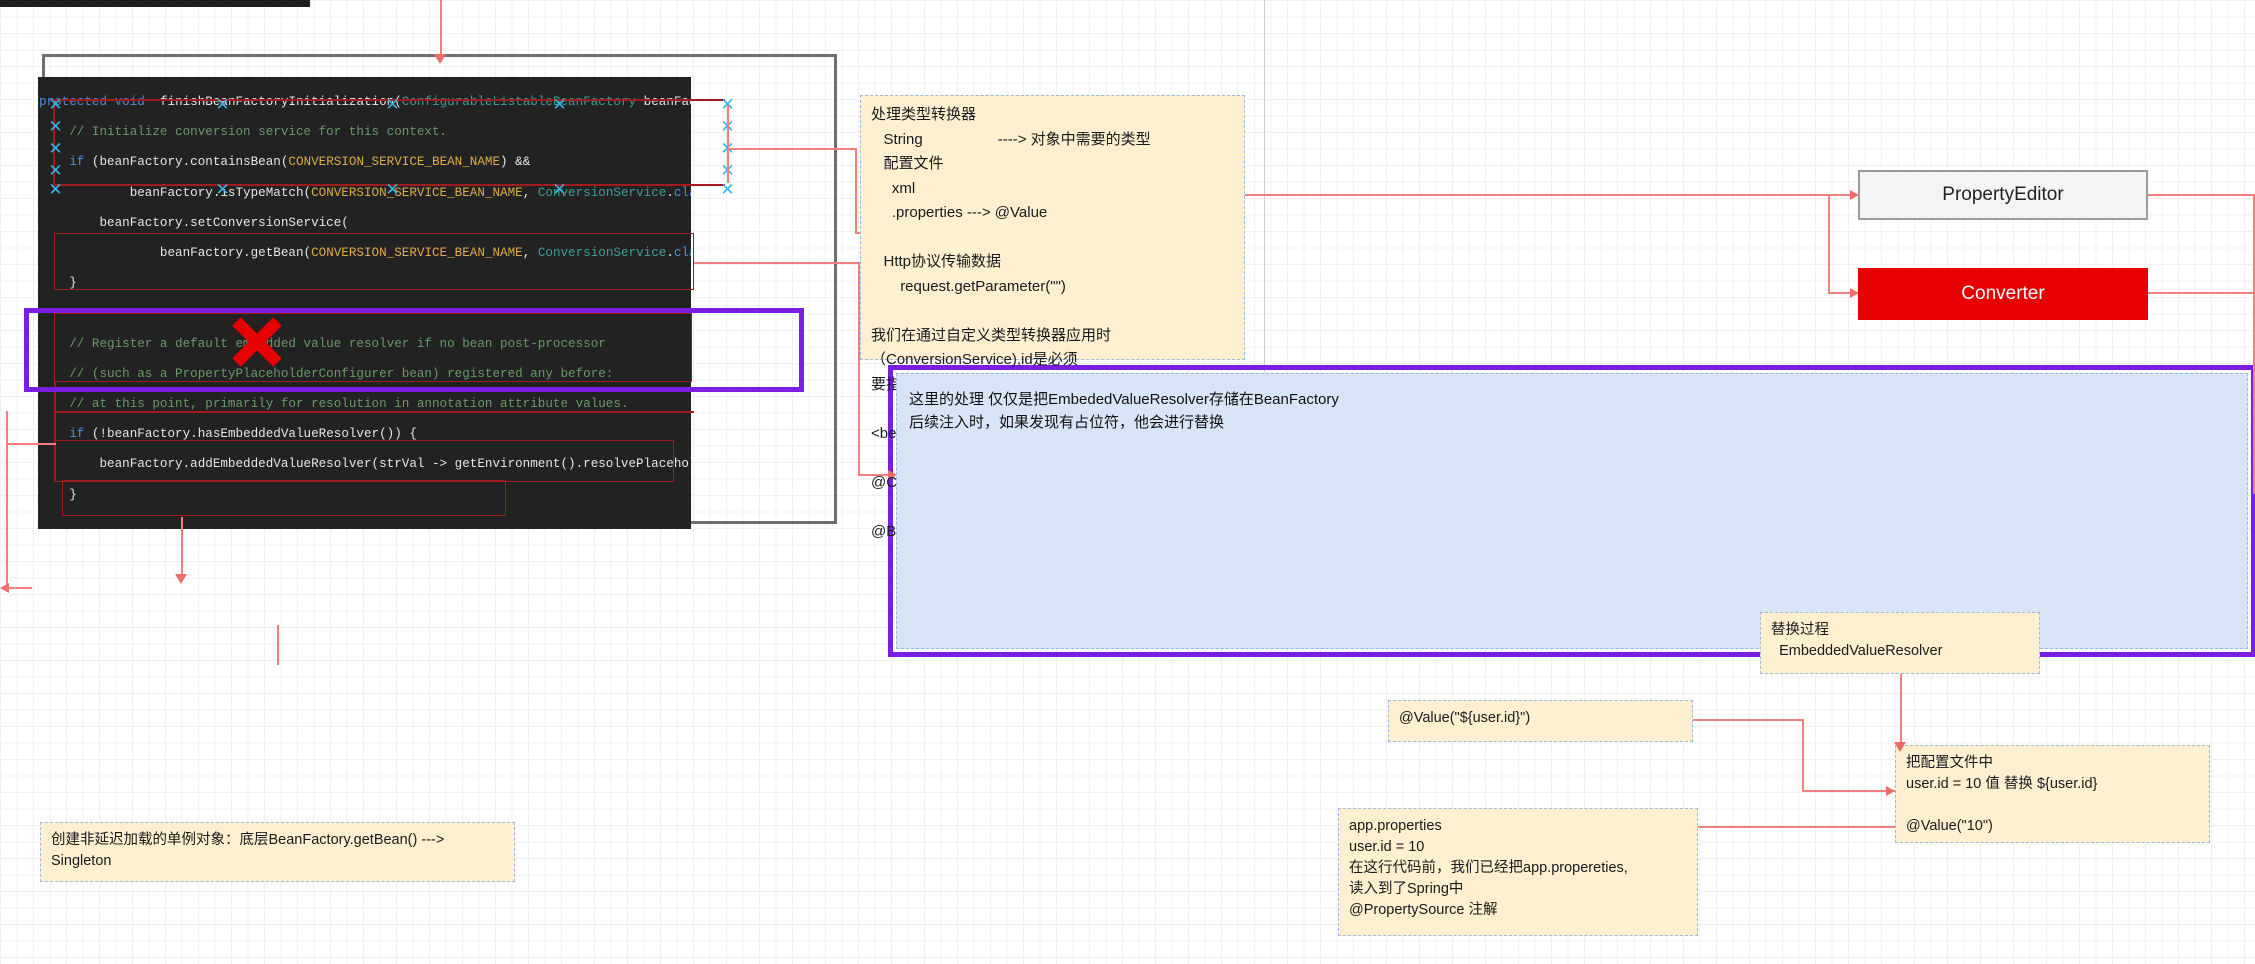 This screenshot has height=964, width=2255. I want to click on connector-converter-right, so click(2201, 293).